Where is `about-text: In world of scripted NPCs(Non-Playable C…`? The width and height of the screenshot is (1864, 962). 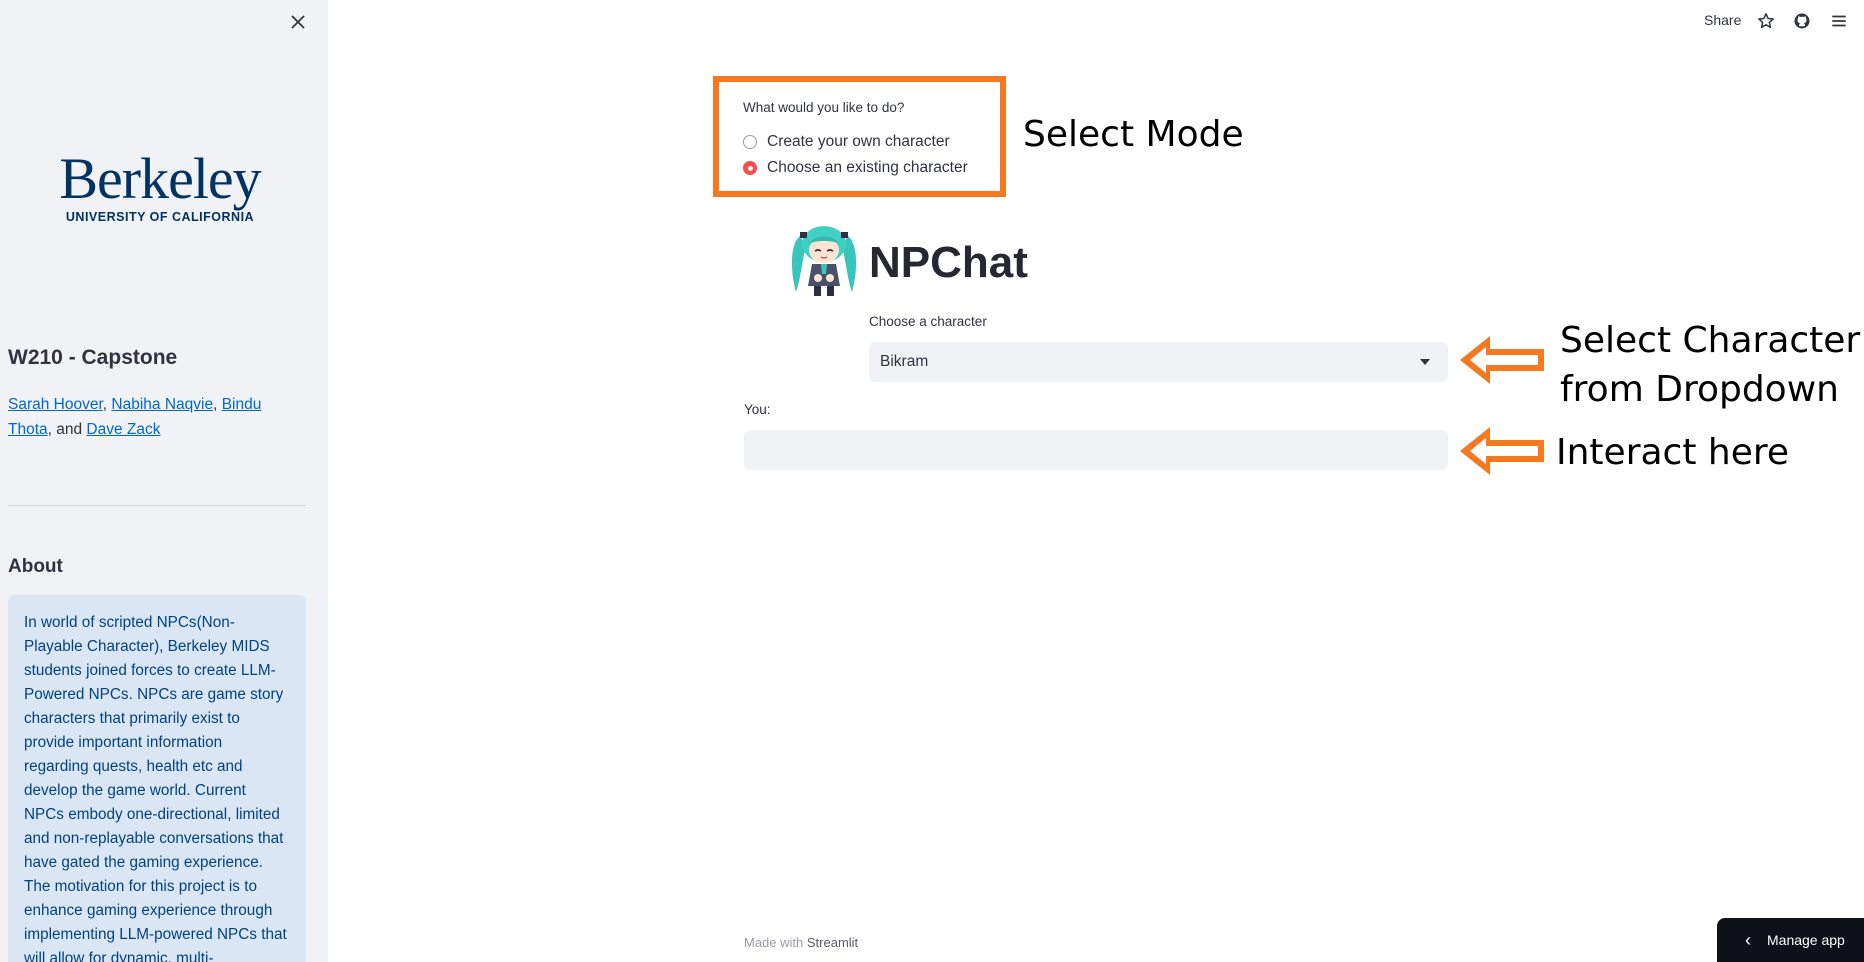
about-text: In world of scripted NPCs(Non-Playable C… is located at coordinates (155, 788).